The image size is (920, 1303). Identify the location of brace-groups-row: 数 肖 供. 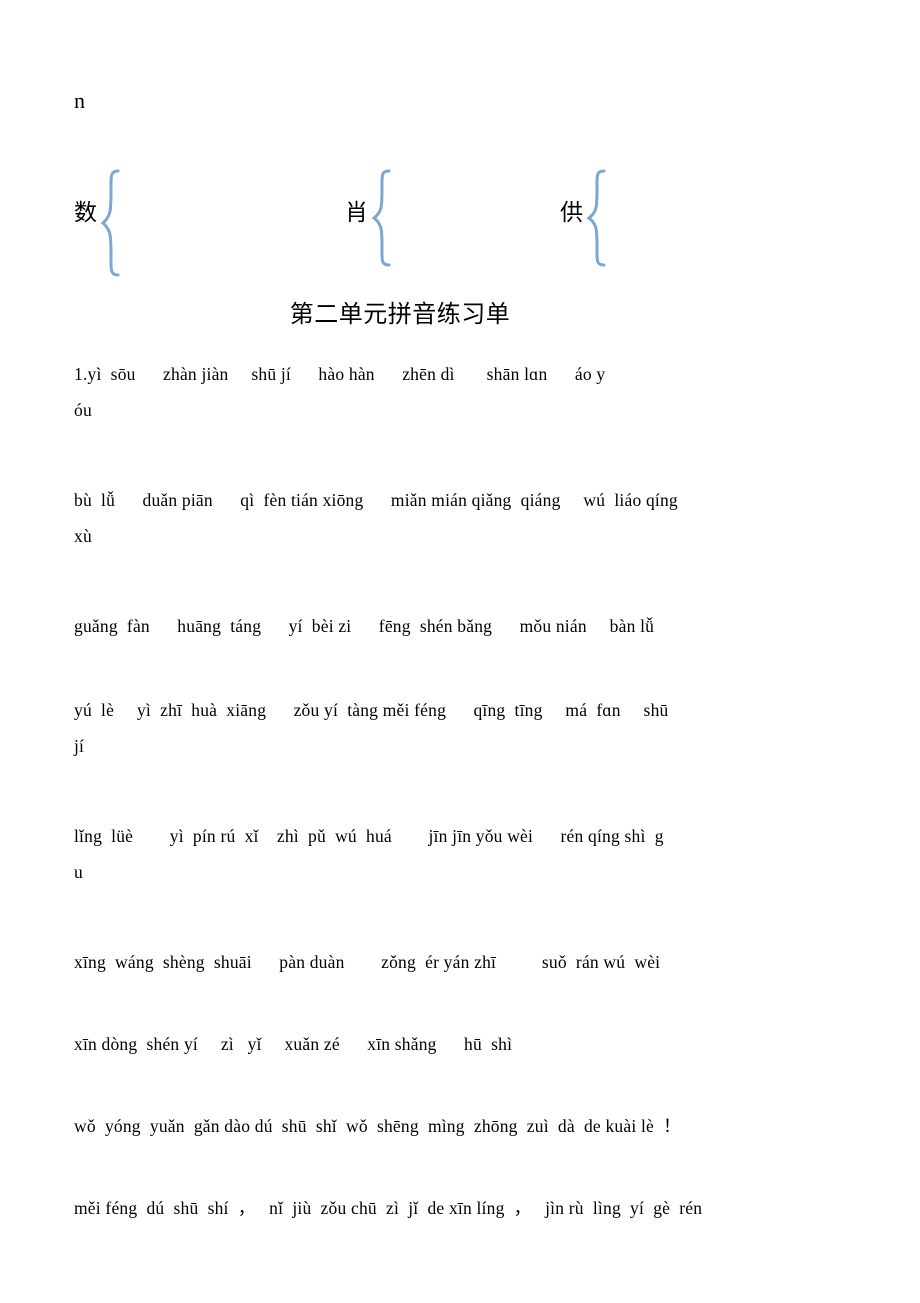
(460, 228).